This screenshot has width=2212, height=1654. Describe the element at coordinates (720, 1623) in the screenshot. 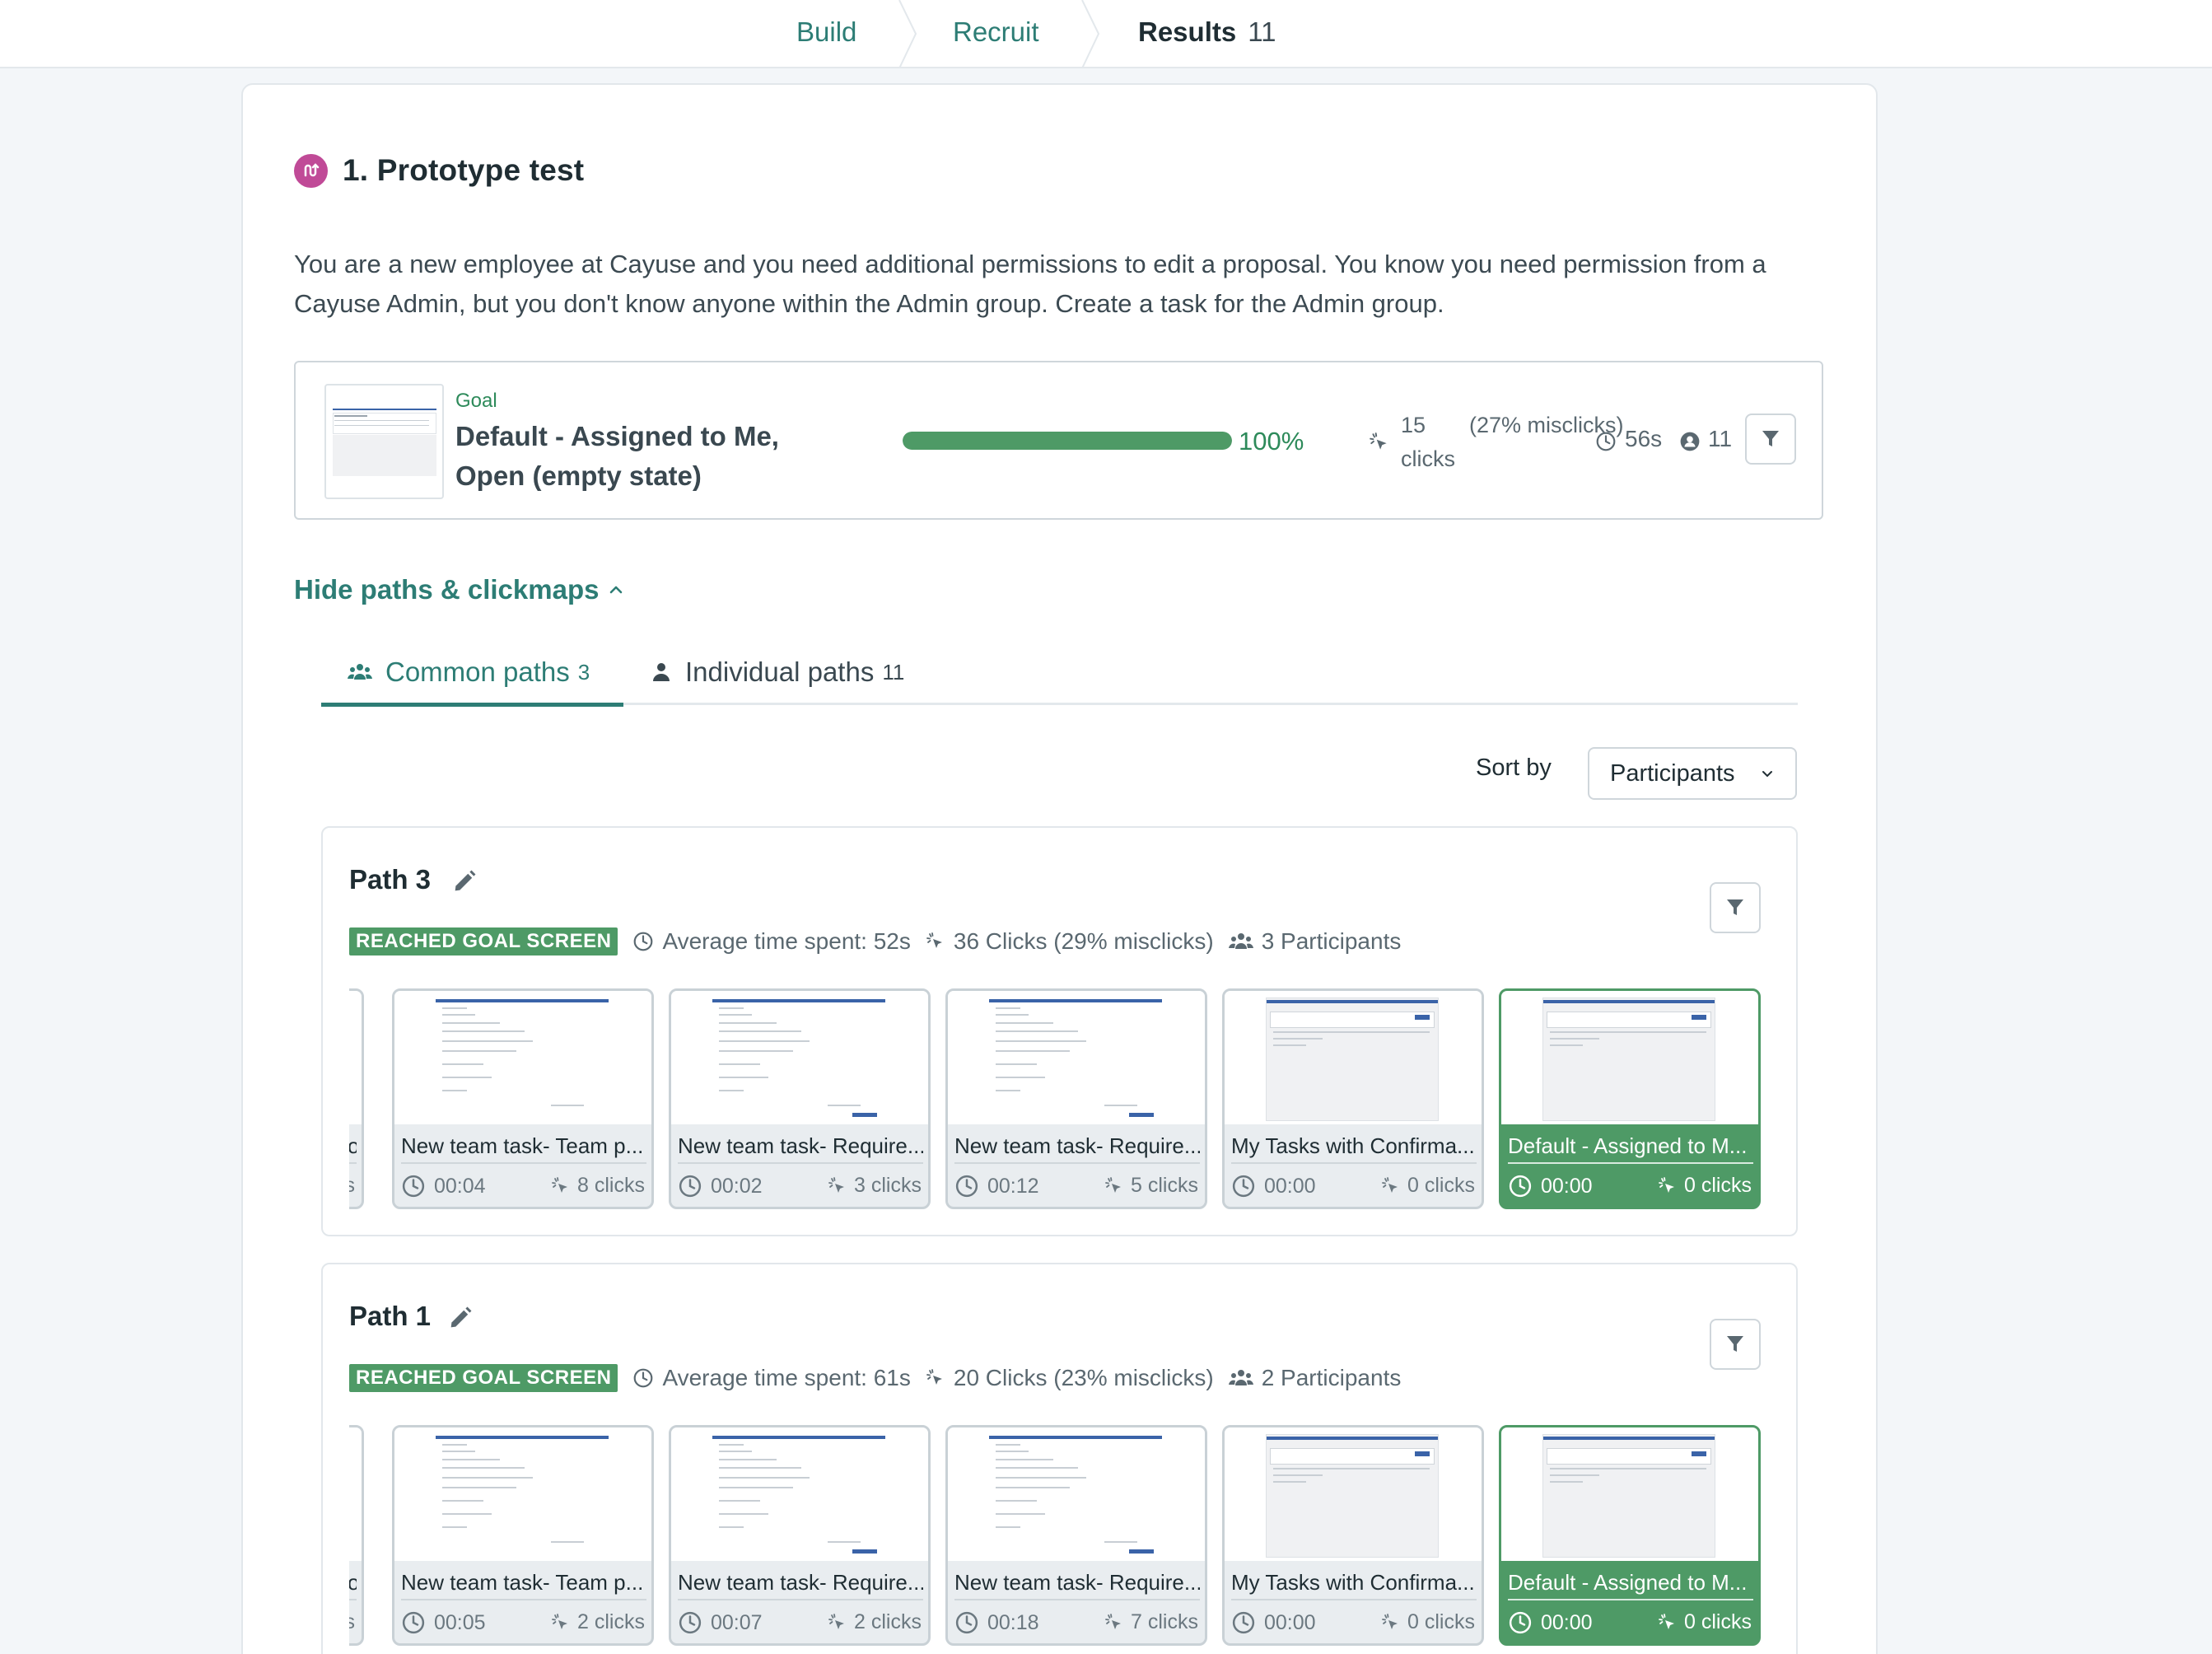

I see `screen-time: 00:07` at that location.